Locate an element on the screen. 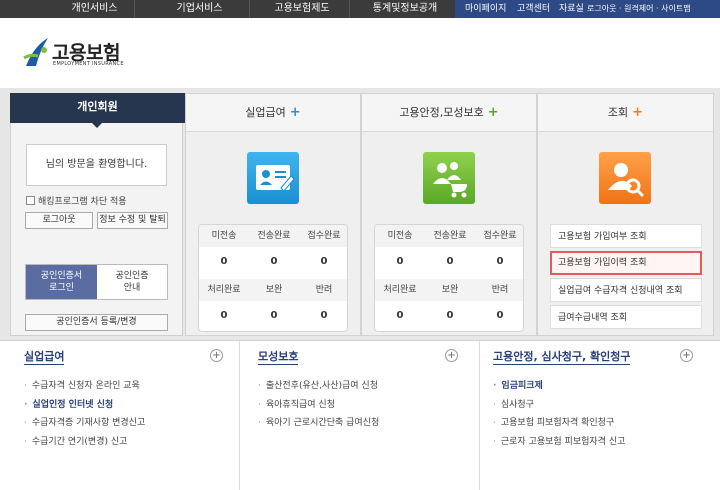  cert-register-button: 공인인증서 등록/변경 is located at coordinates (96, 322).